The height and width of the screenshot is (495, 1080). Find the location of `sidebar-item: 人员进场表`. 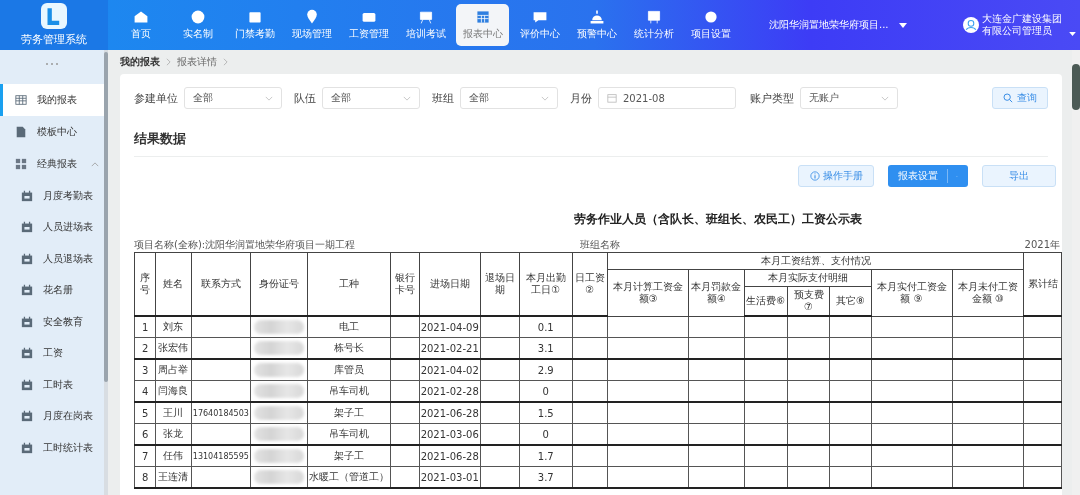

sidebar-item: 人员进场表 is located at coordinates (52, 227).